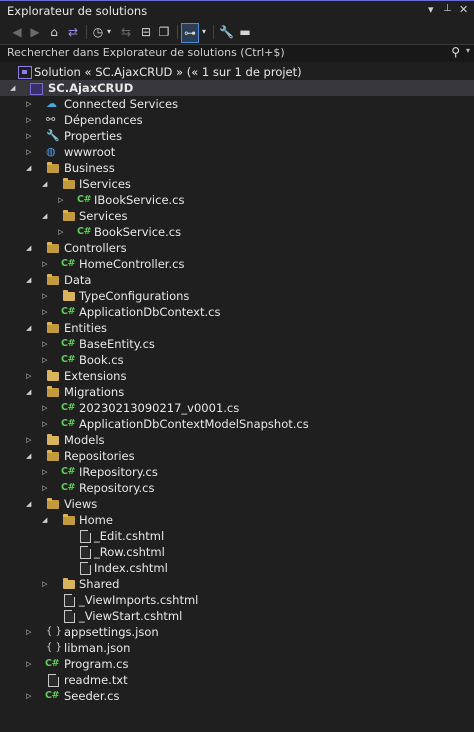 The height and width of the screenshot is (732, 474). I want to click on tree-item-project: ◢ SC.AjaxCRUD, so click(237, 88).